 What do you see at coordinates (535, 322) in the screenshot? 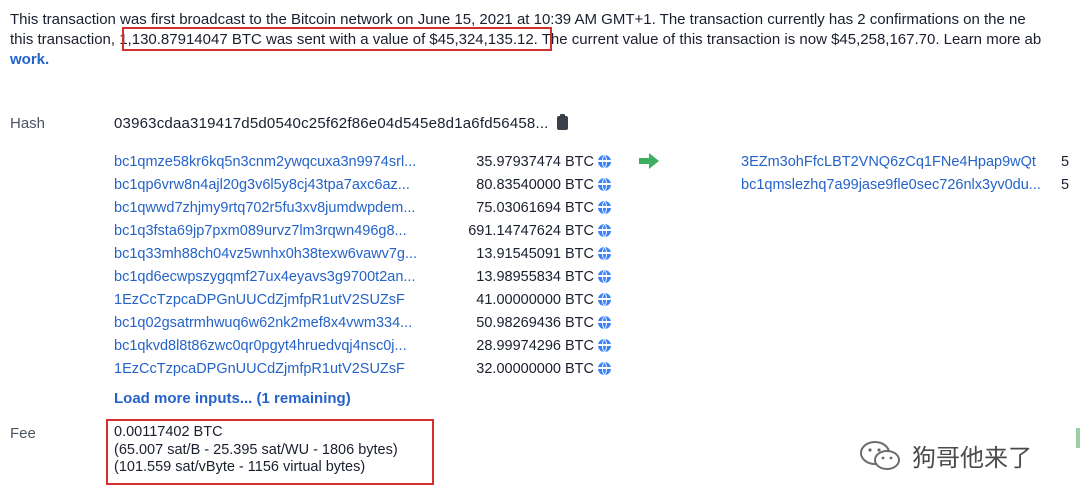
I see `input-amount: 50.98269436 BTC` at bounding box center [535, 322].